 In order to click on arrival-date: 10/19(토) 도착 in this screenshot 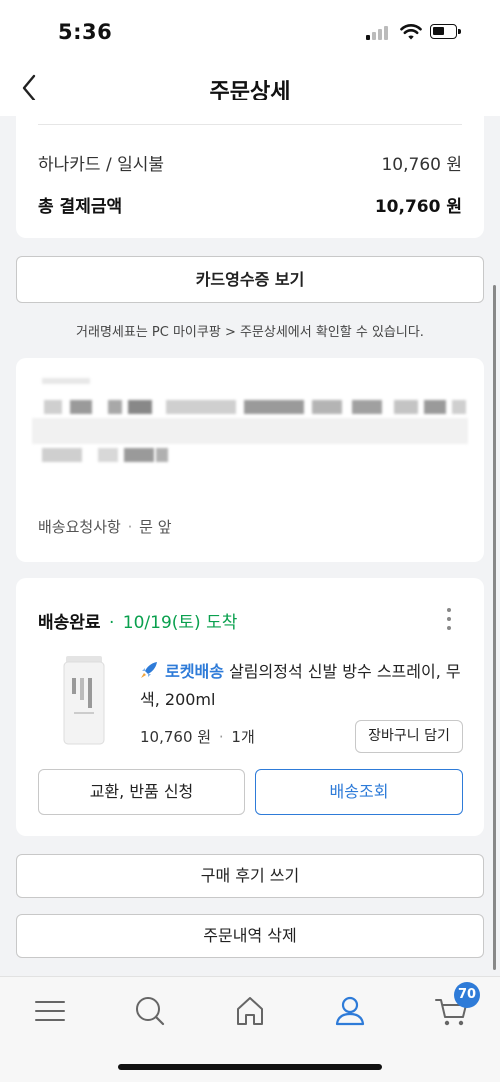, I will do `click(180, 623)`.